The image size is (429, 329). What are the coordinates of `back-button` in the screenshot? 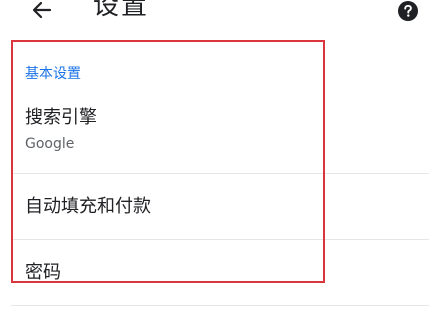 It's located at (42, 14).